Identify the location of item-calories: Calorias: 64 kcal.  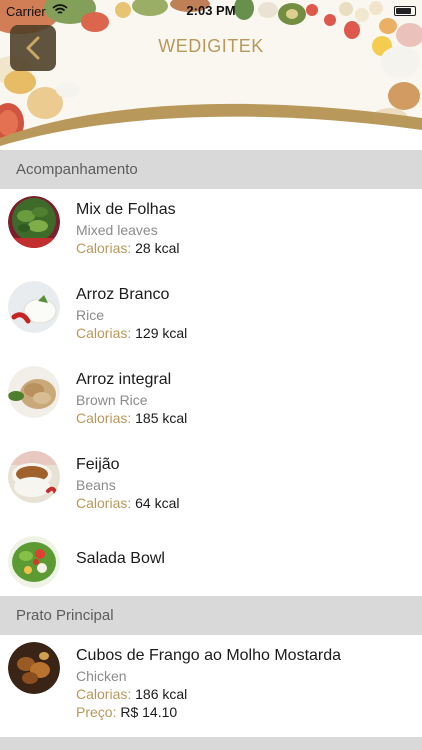
(128, 503).